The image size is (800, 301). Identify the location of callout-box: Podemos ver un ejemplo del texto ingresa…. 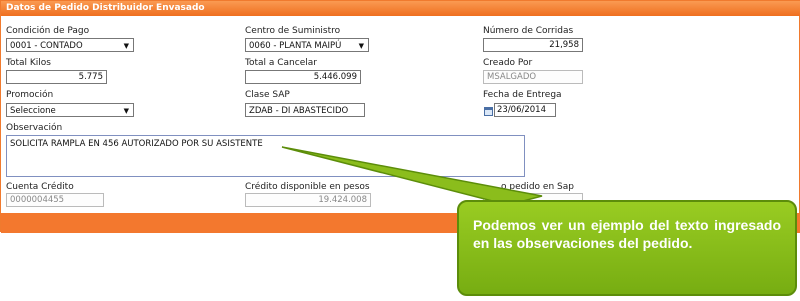
(627, 248).